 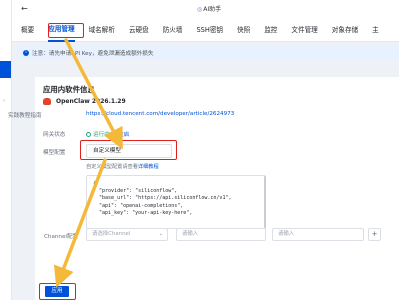 What do you see at coordinates (286, 234) in the screenshot?
I see `channel-input-2-placeholder: 请输入` at bounding box center [286, 234].